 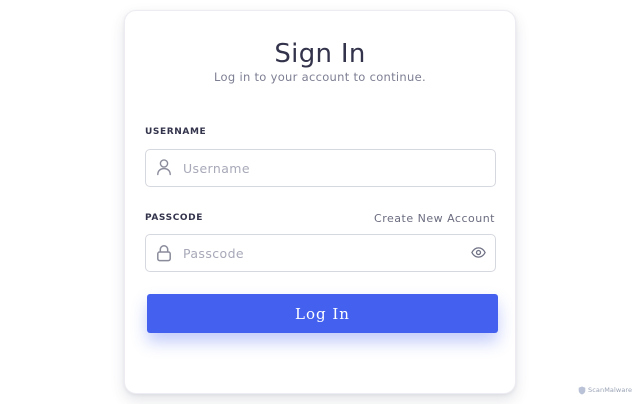 What do you see at coordinates (164, 167) in the screenshot?
I see `user-icon` at bounding box center [164, 167].